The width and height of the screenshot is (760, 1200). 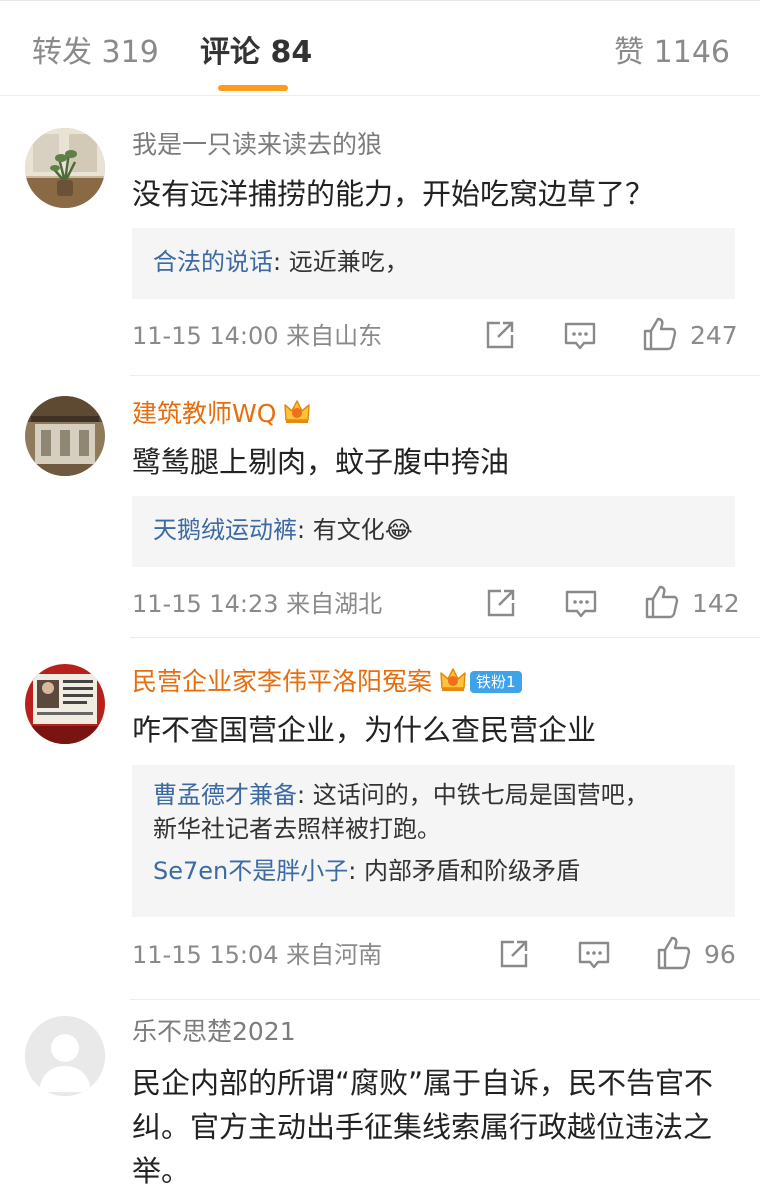 I want to click on comment-time-source: 11-15 14:23 来自湖北, so click(x=257, y=604).